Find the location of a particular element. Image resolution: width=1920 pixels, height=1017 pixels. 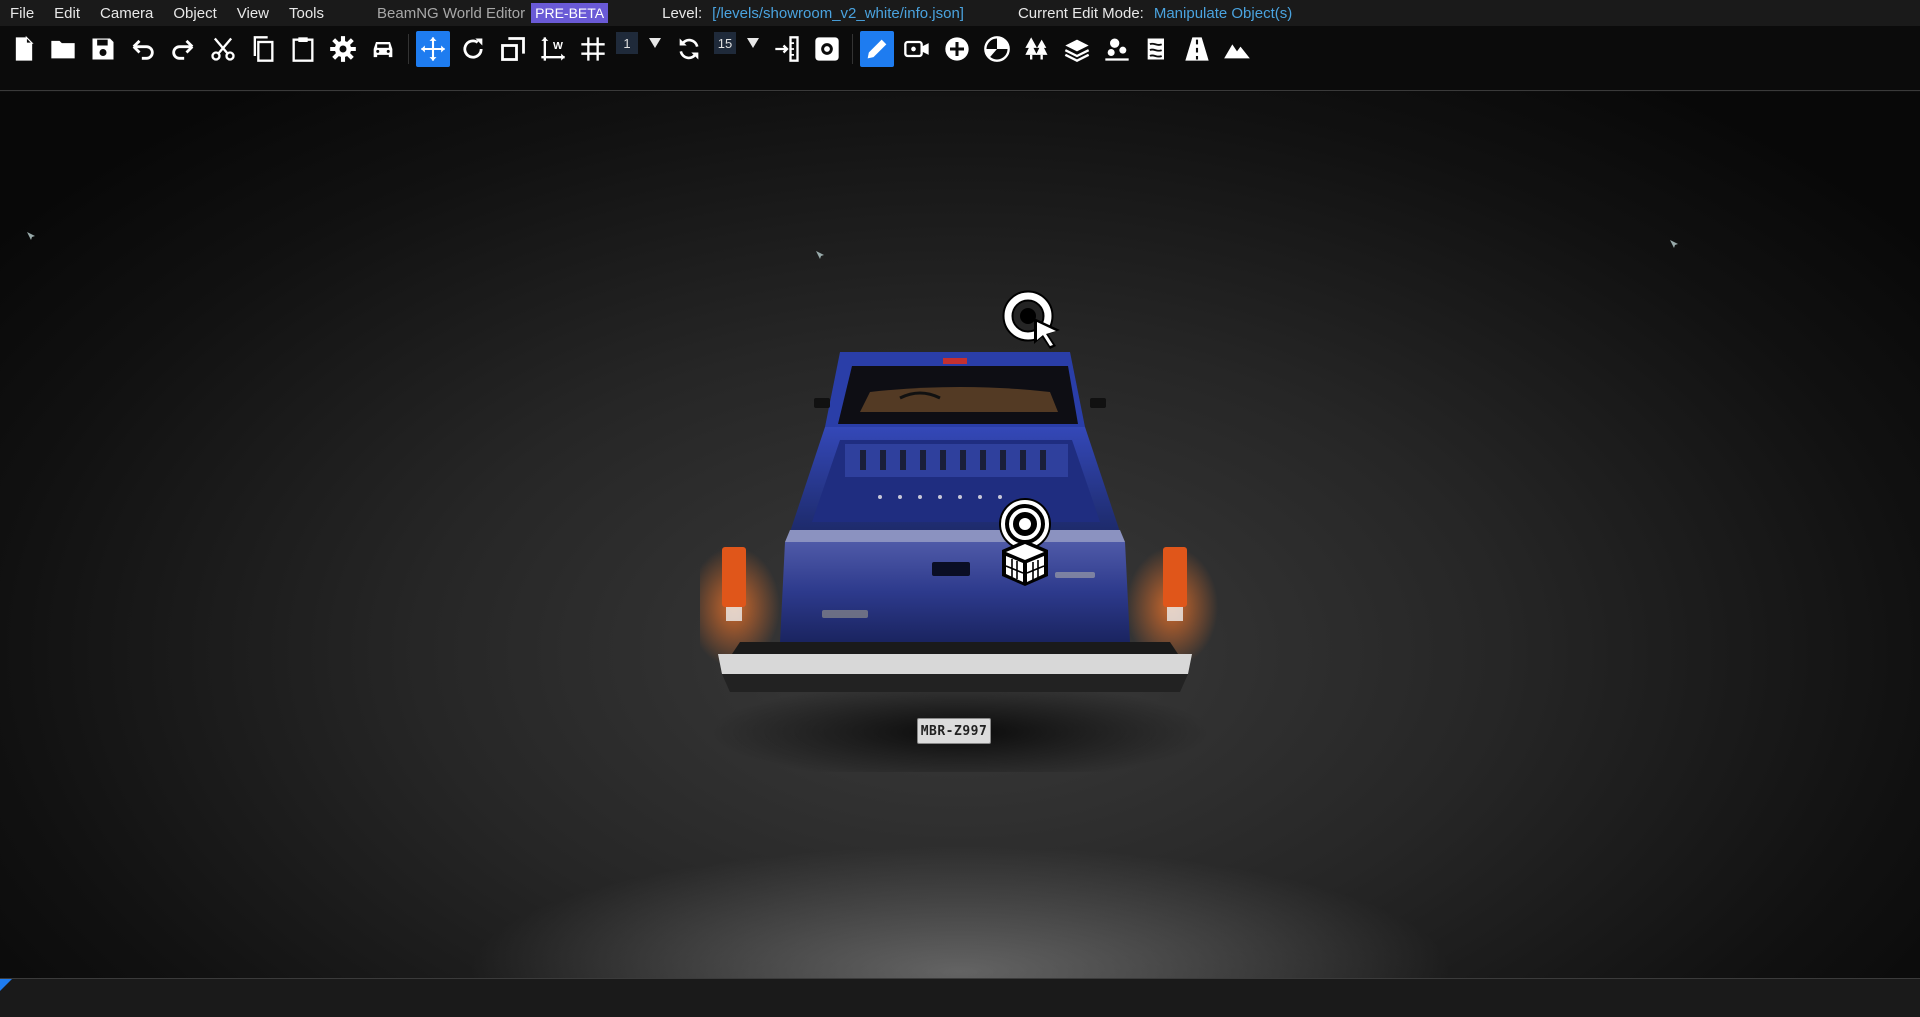

paste-icon is located at coordinates (303, 49).